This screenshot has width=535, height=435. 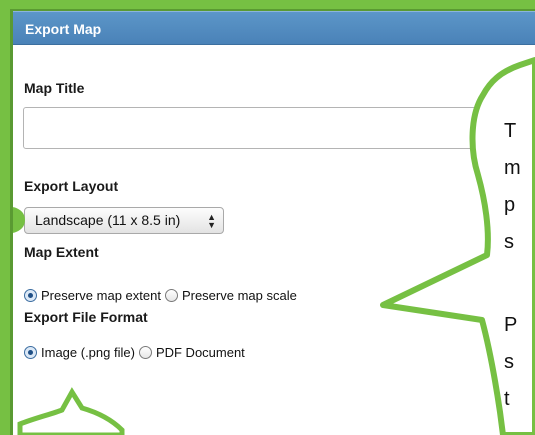 I want to click on callout-text-fragment: T, so click(x=510, y=131).